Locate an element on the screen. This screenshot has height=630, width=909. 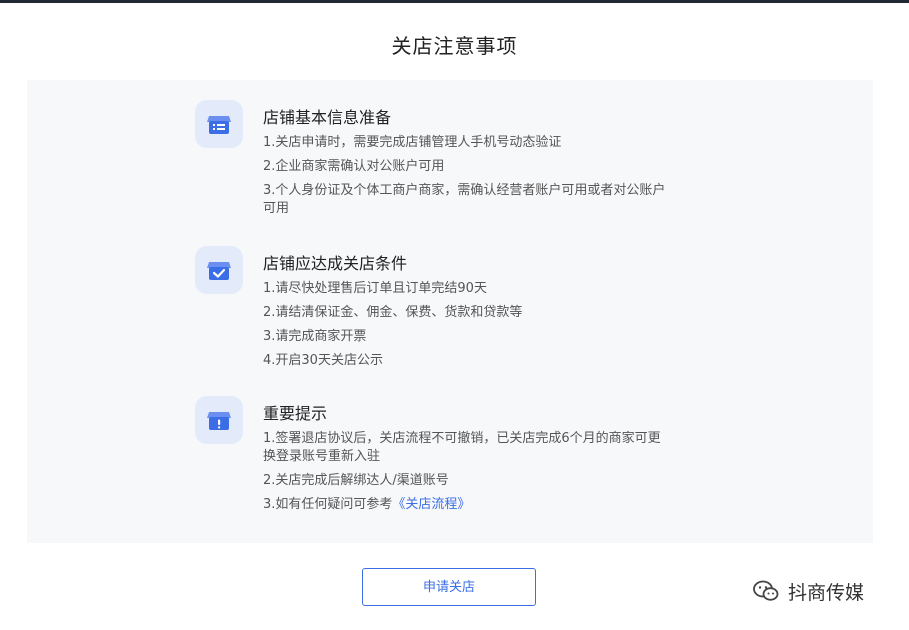
watermark: 抖商传媒 is located at coordinates (808, 591).